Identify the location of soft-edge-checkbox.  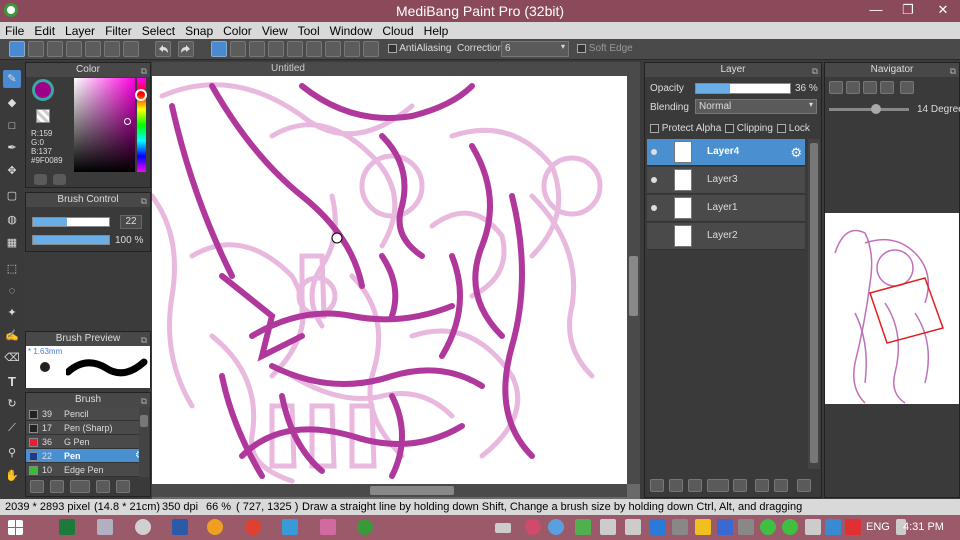
(581, 48).